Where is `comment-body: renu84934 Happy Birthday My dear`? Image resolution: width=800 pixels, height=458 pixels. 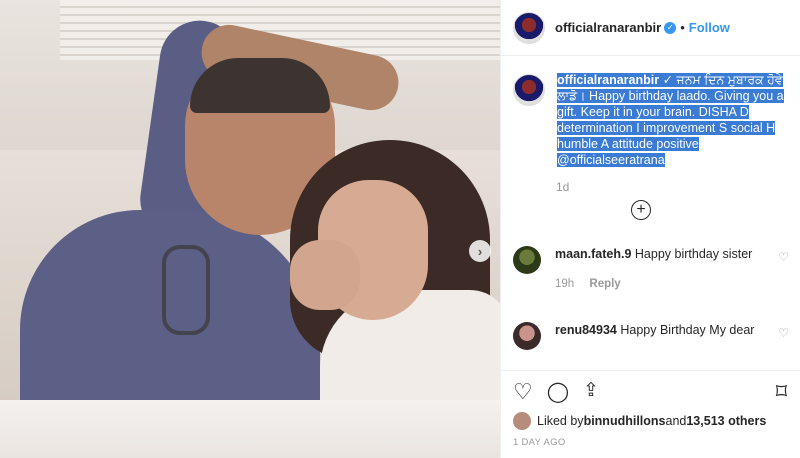
comment-body: renu84934 Happy Birthday My dear is located at coordinates (655, 336).